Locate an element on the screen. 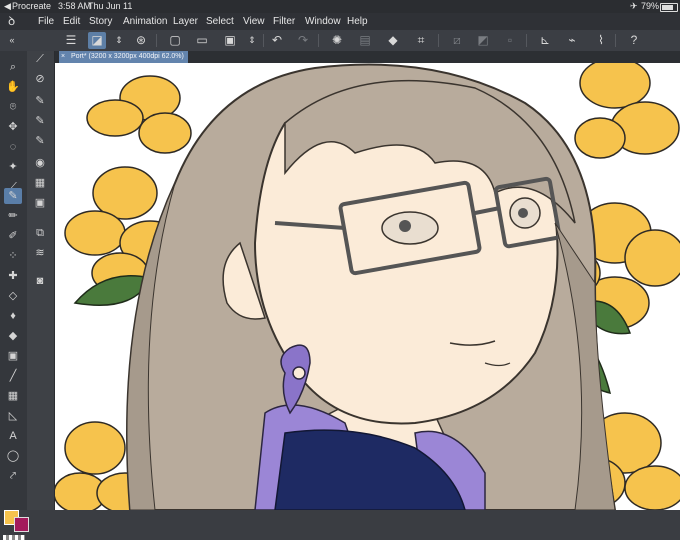 The width and height of the screenshot is (680, 540). back-app-label: Procreate is located at coordinates (31, 6).